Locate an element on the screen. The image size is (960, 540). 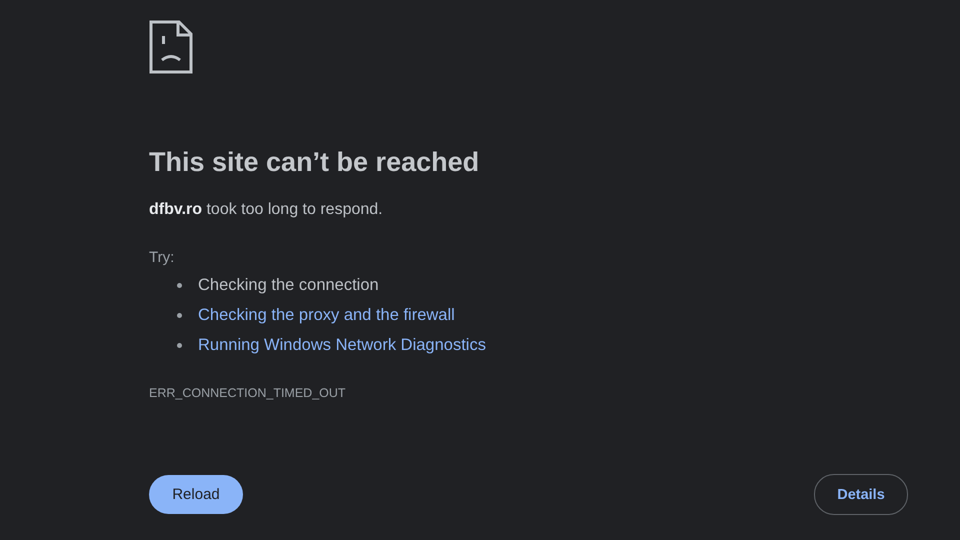
reload-button: Reload is located at coordinates (196, 494).